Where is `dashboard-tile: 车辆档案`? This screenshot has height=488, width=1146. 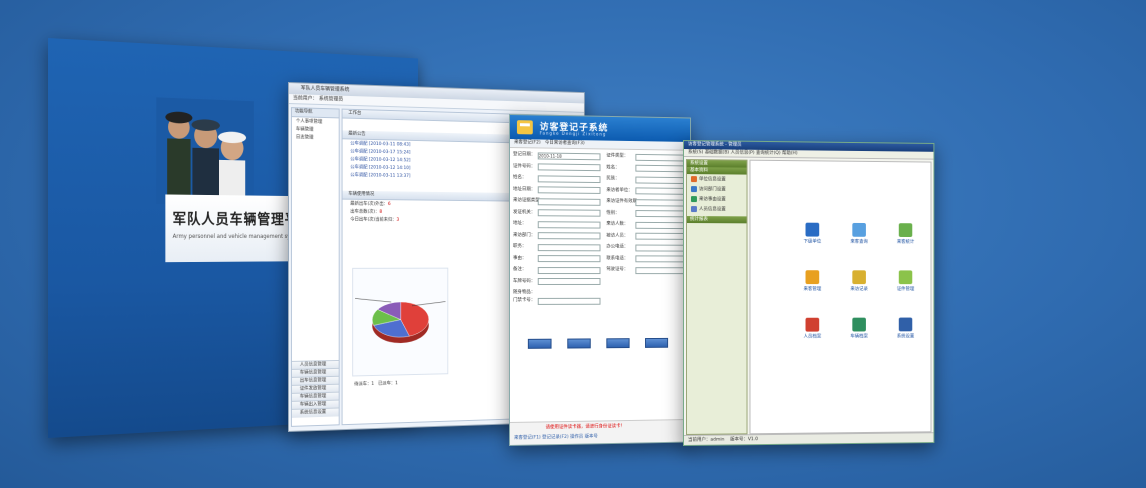 dashboard-tile: 车辆档案 is located at coordinates (859, 328).